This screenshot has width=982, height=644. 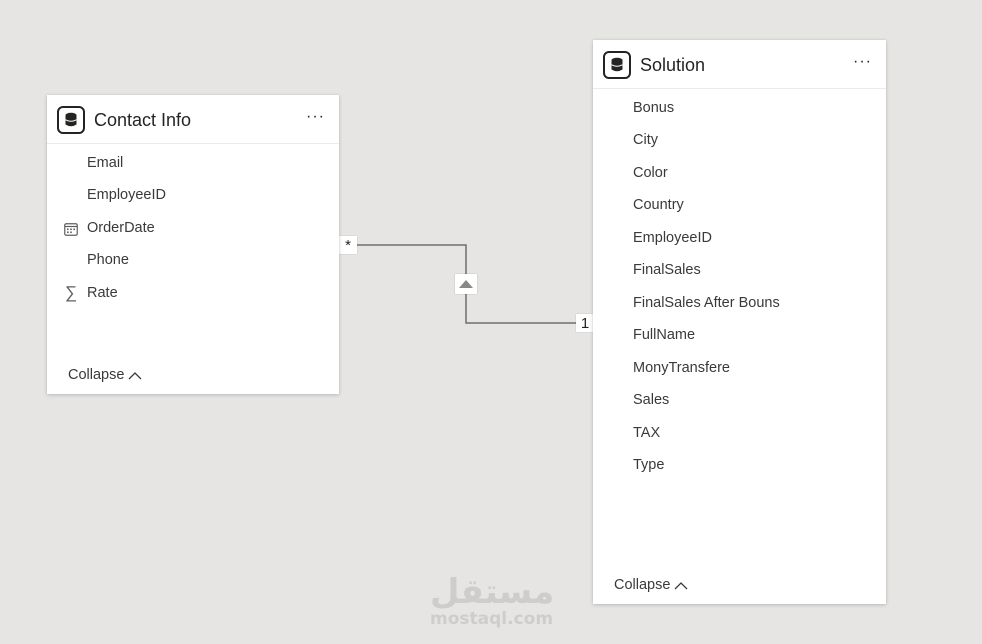 What do you see at coordinates (739, 64) in the screenshot?
I see `card-header: Solution ···` at bounding box center [739, 64].